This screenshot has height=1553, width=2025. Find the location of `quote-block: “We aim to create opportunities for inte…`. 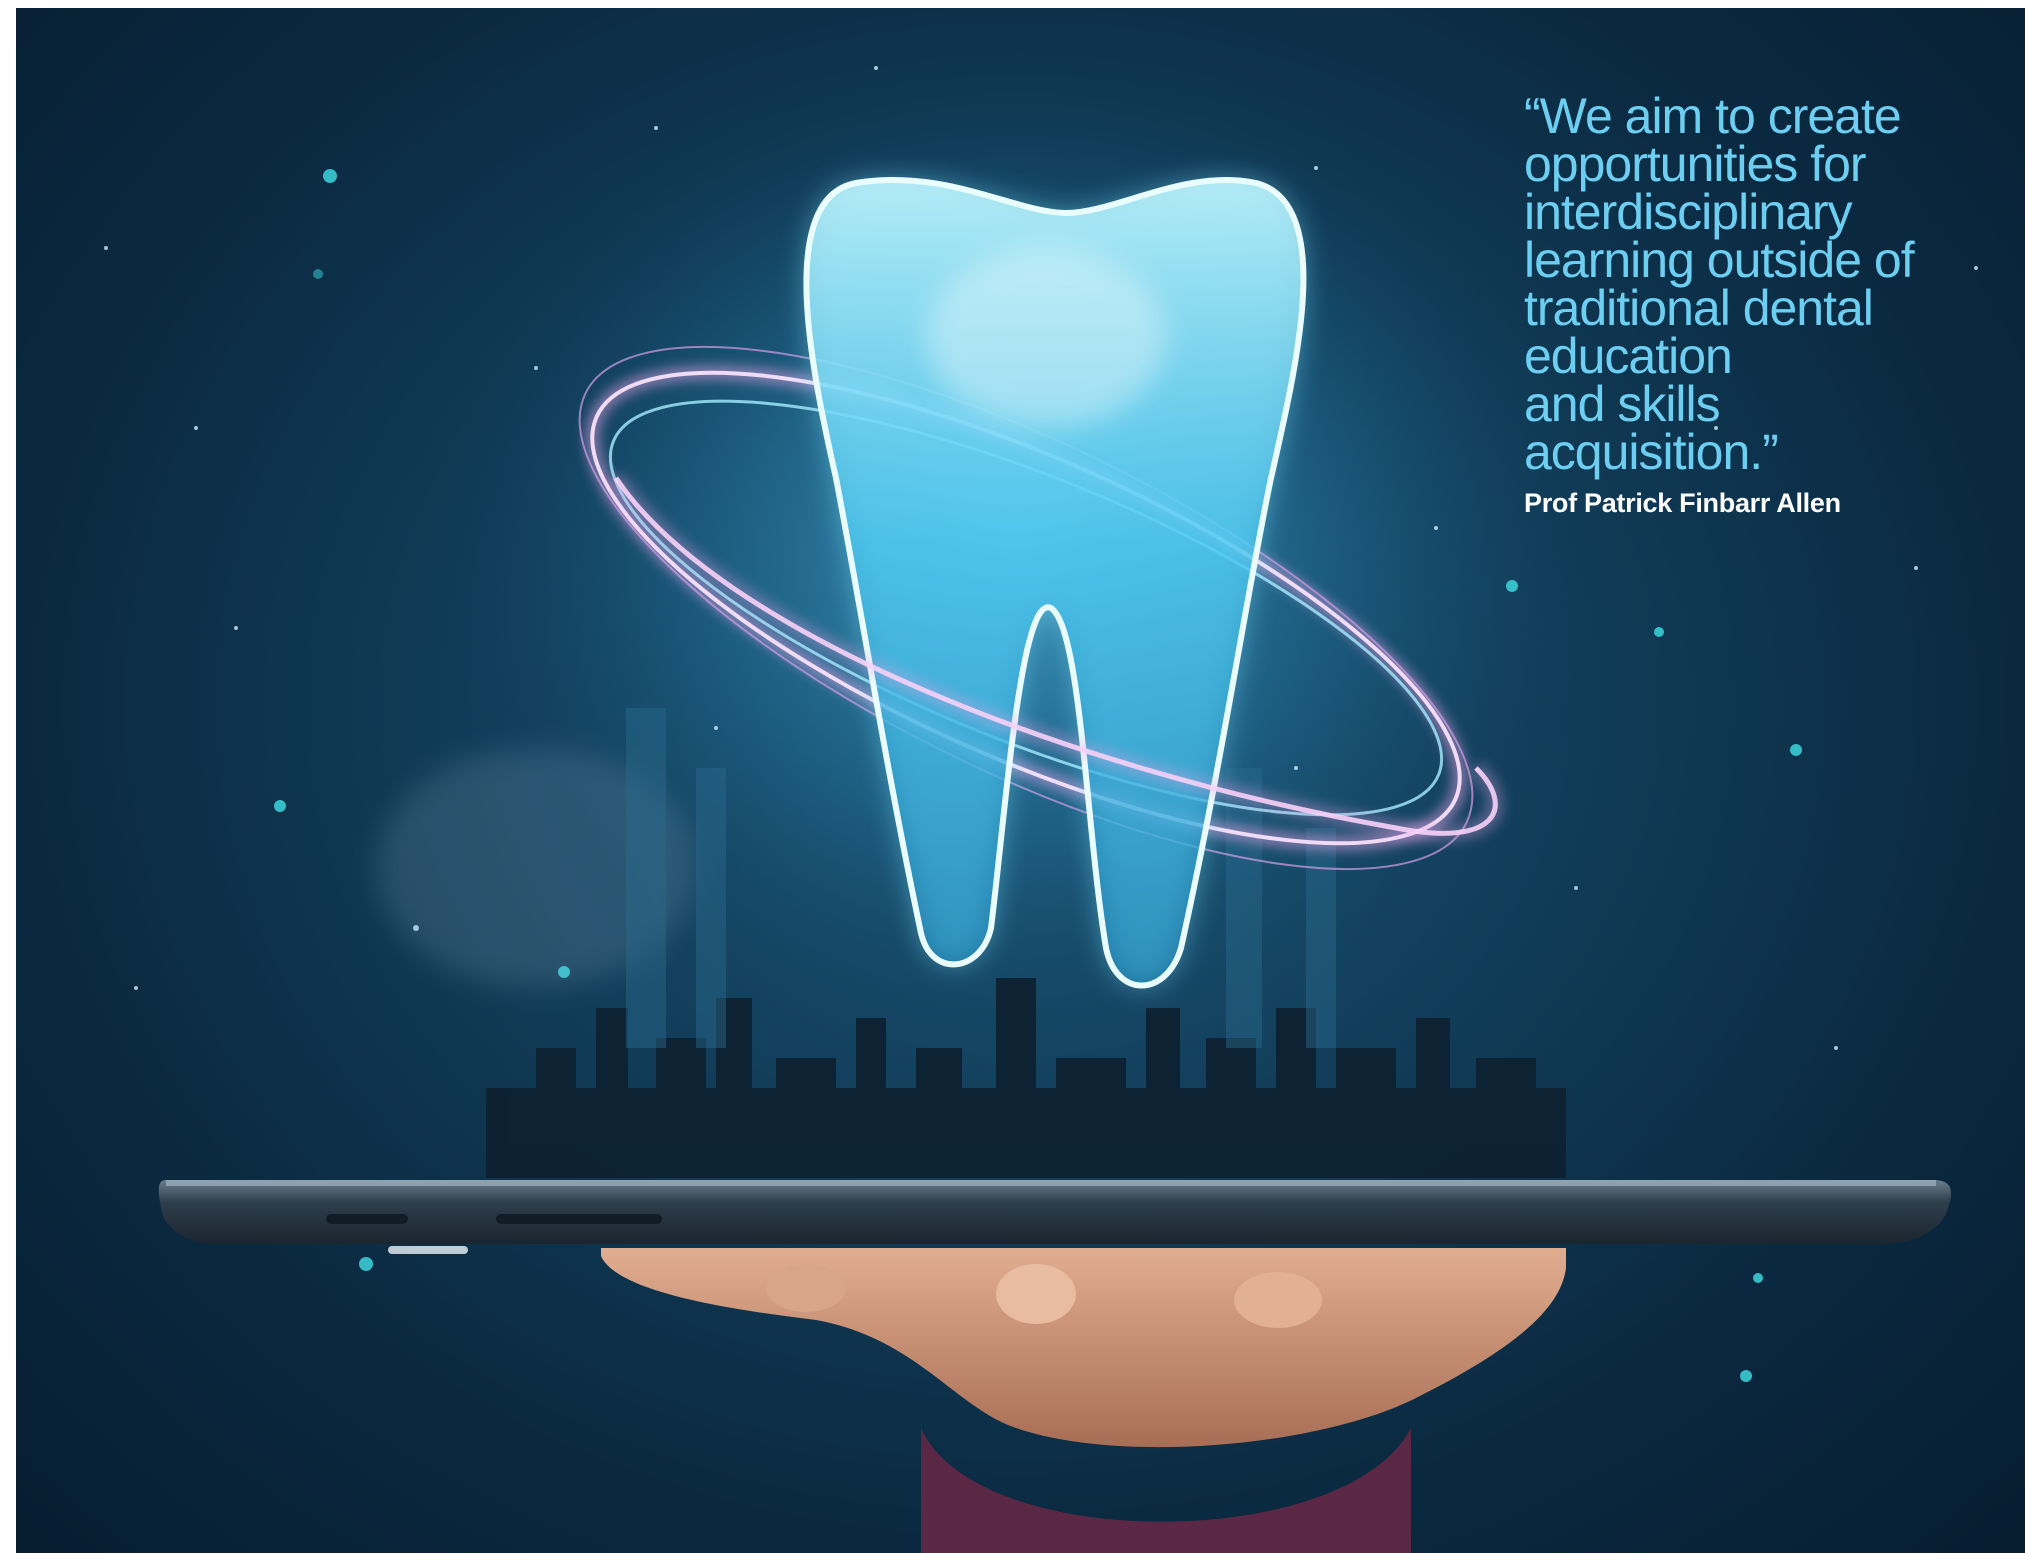

quote-block: “We aim to create opportunities for inte… is located at coordinates (1744, 304).